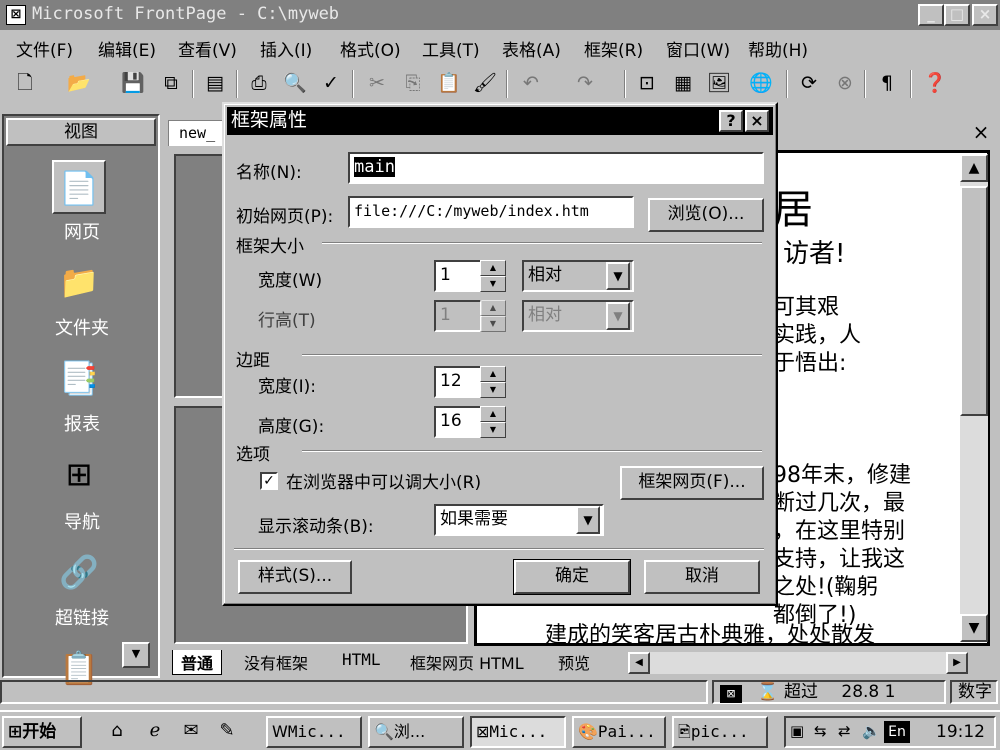 The height and width of the screenshot is (750, 1000). I want to click on clock: 19:12, so click(960, 732).